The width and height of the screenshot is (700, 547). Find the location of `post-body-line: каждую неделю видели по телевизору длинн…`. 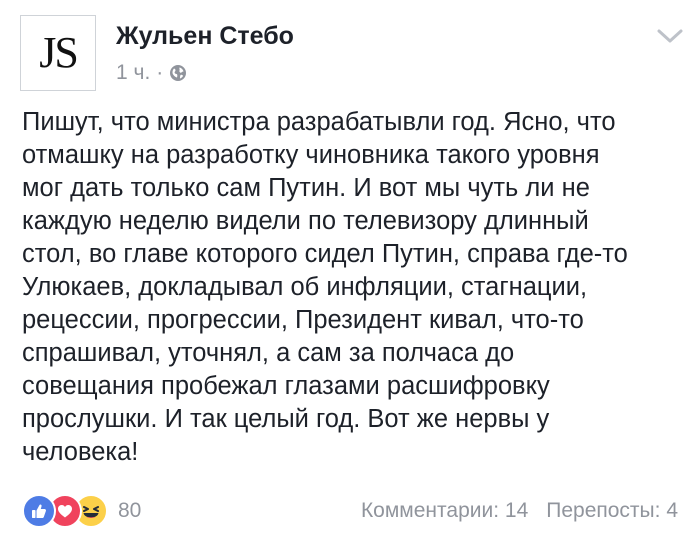

post-body-line: каждую неделю видели по телевизору длинн… is located at coordinates (305, 221).